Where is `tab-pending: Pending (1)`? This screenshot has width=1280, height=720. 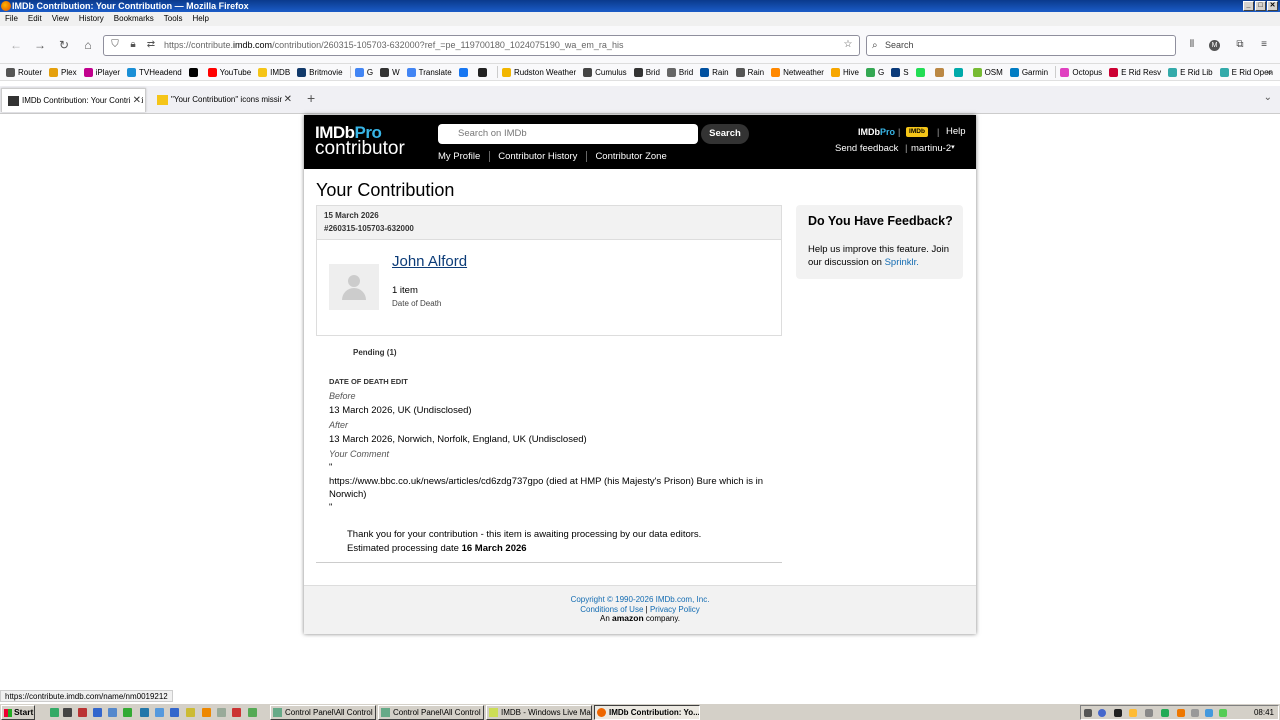 tab-pending: Pending (1) is located at coordinates (375, 352).